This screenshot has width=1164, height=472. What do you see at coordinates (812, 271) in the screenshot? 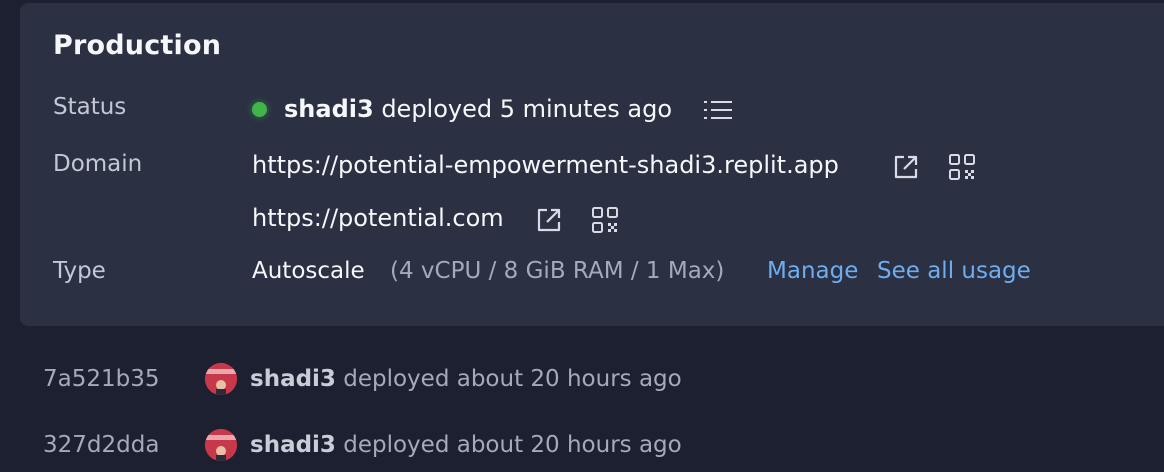
I see `manage-link: Manage` at bounding box center [812, 271].